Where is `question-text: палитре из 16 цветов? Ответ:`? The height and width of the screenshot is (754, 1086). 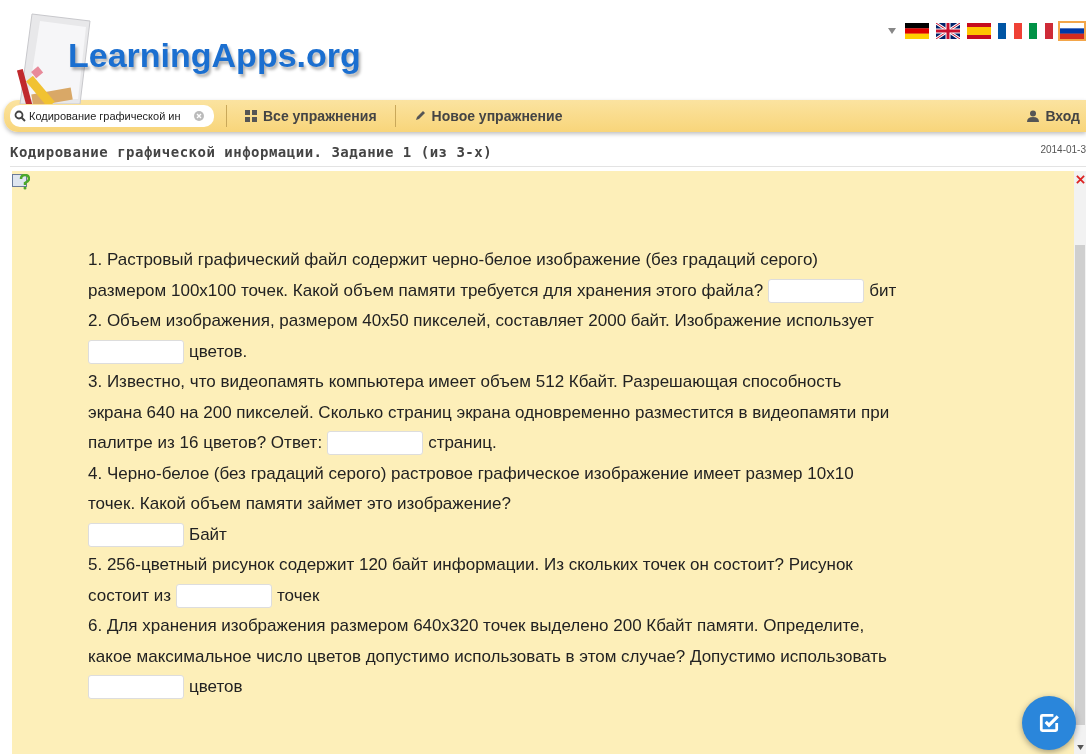
question-text: палитре из 16 цветов? Ответ: is located at coordinates (205, 443).